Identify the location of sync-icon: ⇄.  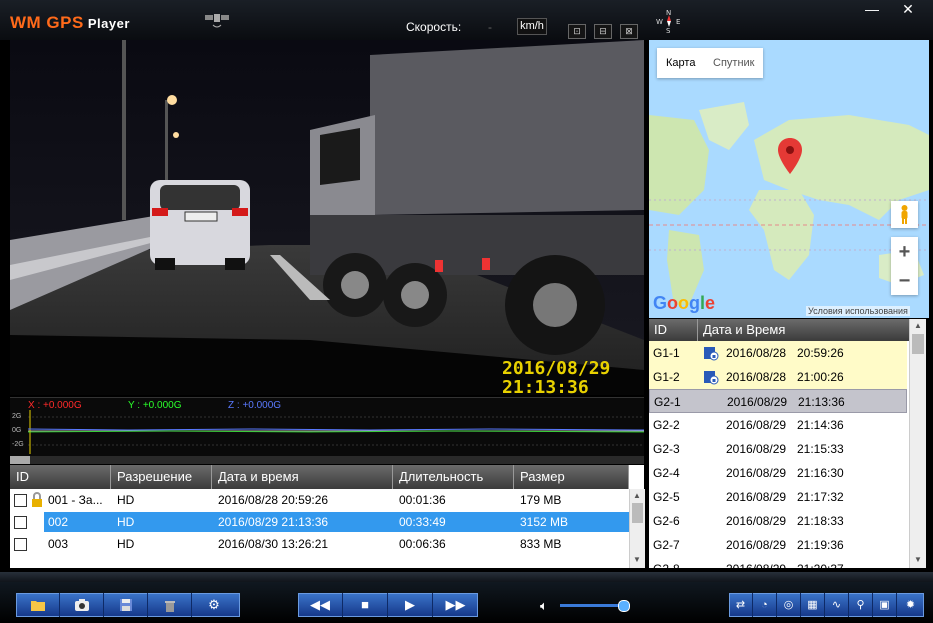
(741, 605).